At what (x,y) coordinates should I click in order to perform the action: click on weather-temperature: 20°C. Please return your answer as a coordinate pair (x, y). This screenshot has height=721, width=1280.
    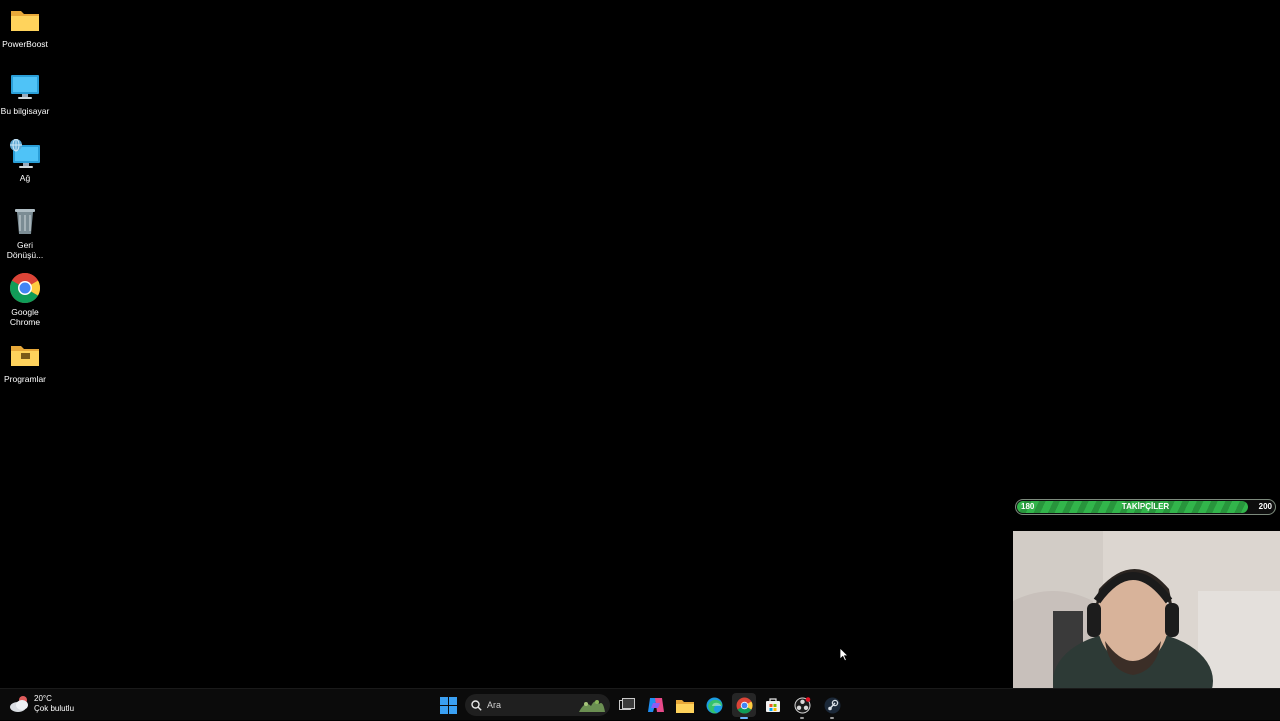
    Looking at the image, I should click on (43, 698).